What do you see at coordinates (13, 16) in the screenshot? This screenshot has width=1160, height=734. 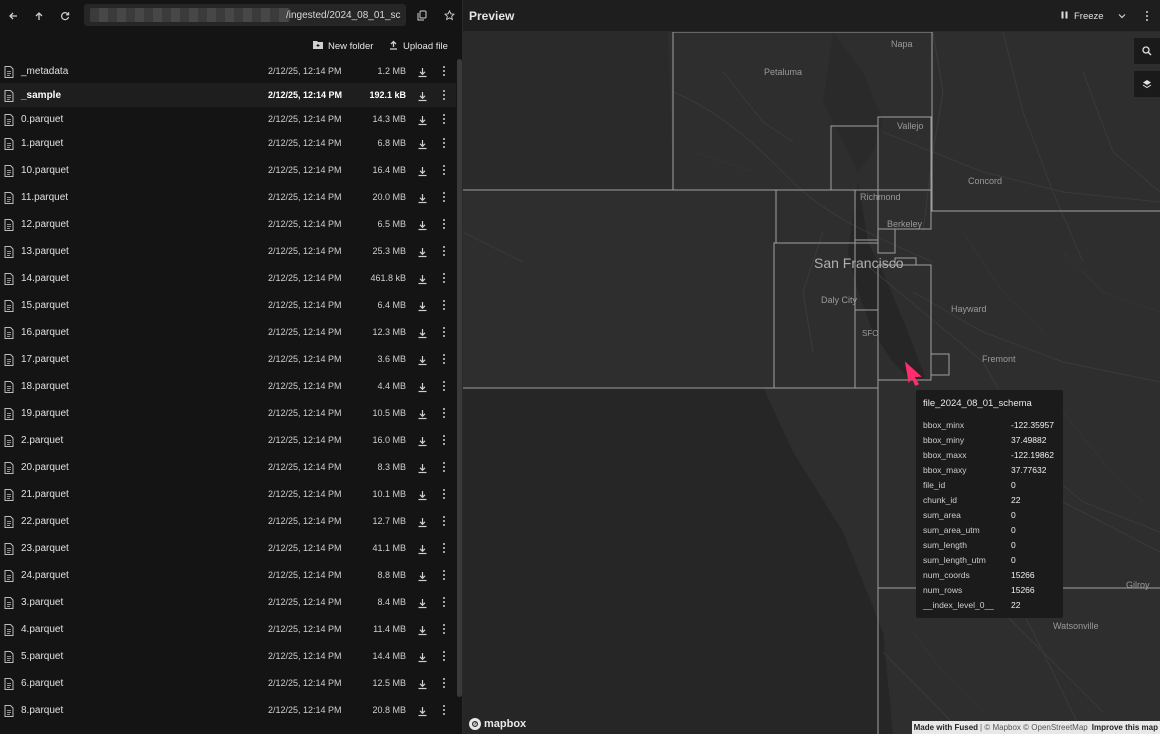 I see `arrow-left-icon` at bounding box center [13, 16].